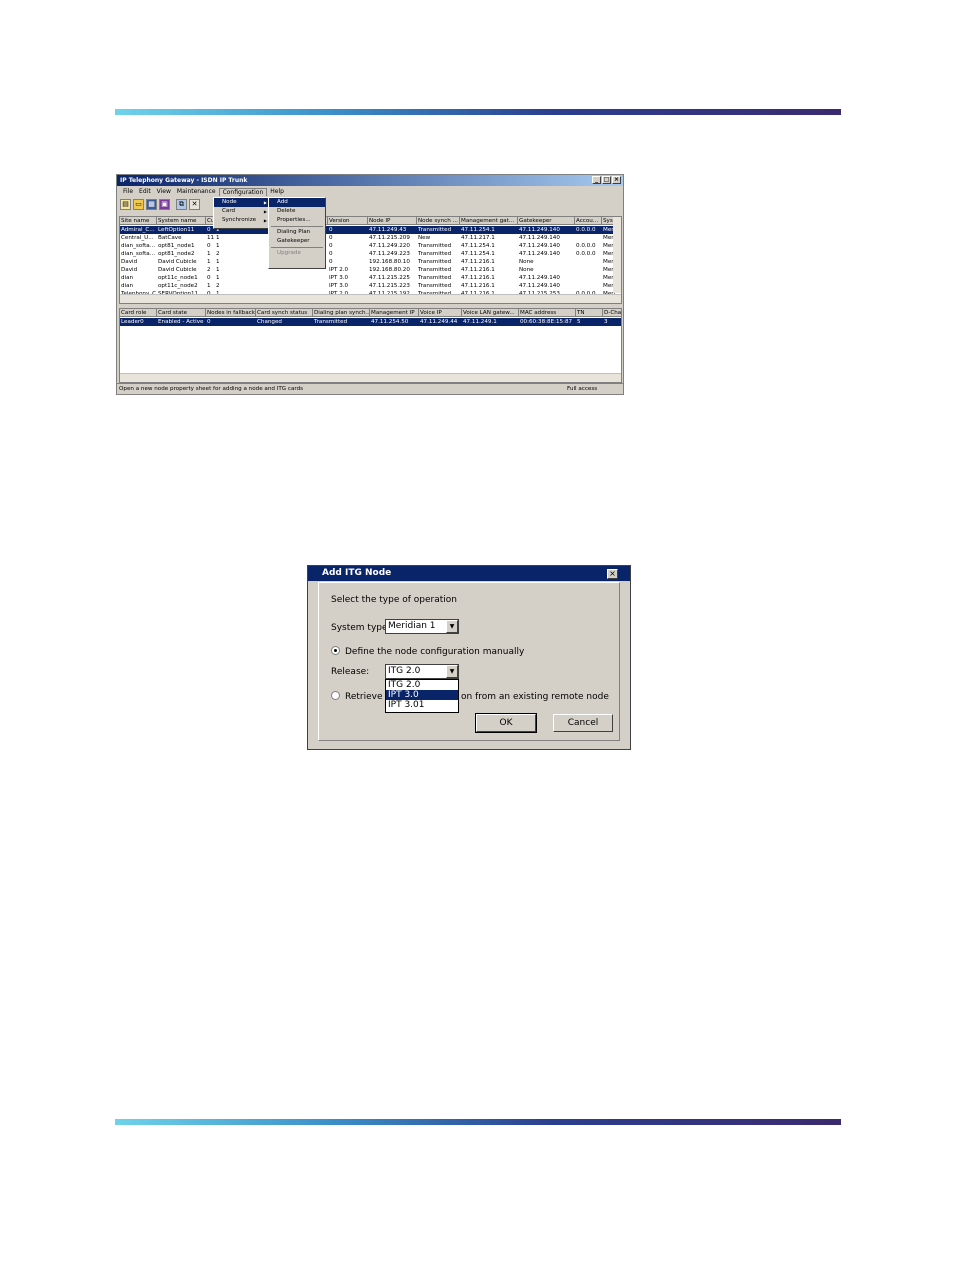 This screenshot has height=1272, width=954. I want to click on radio-define-manually-label: Define the node configuration manually, so click(434, 652).